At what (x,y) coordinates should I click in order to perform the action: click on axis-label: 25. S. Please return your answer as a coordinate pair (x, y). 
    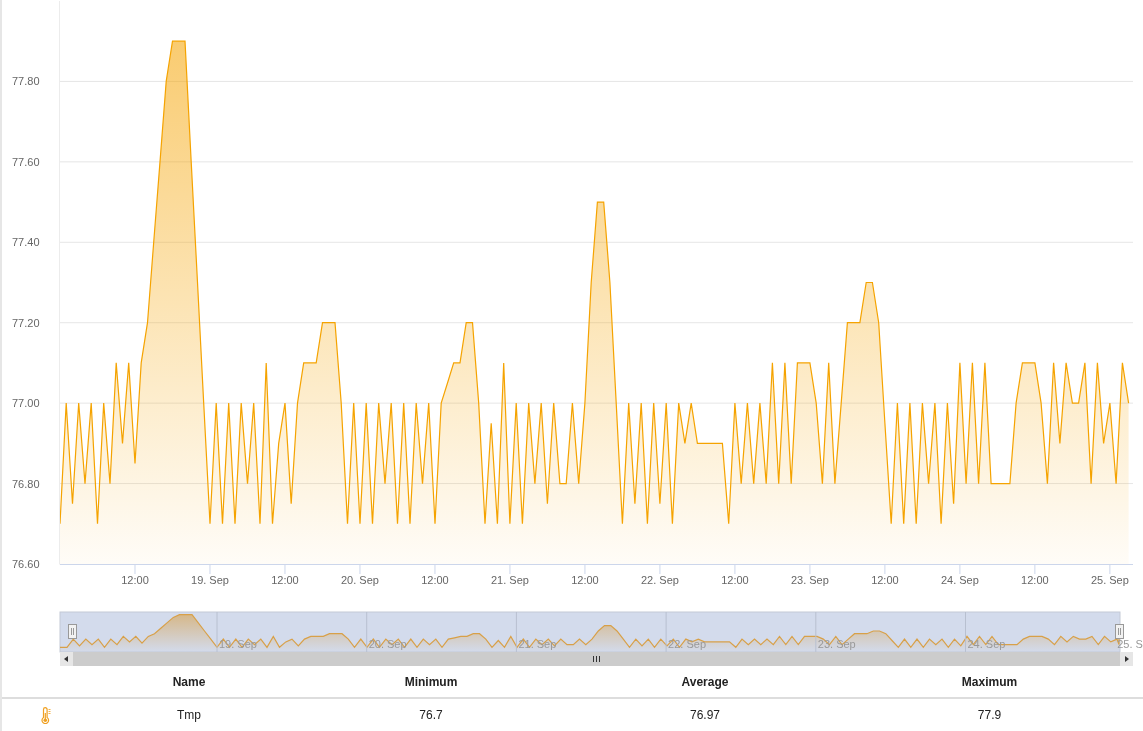
    Looking at the image, I should click on (1130, 644).